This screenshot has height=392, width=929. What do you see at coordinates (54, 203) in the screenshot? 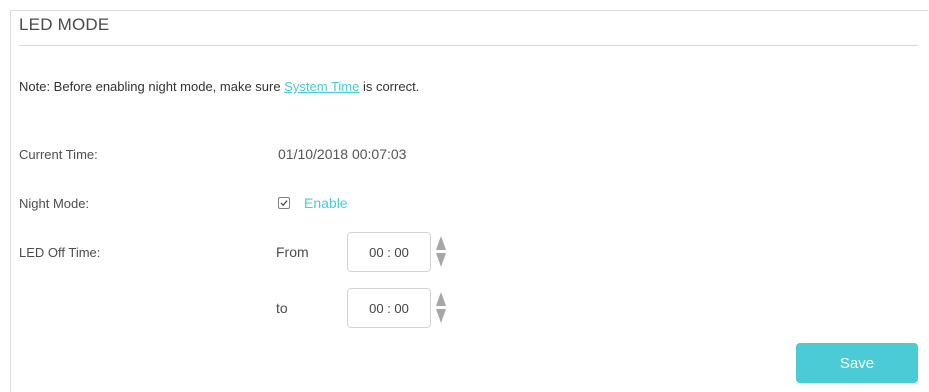
I see `night-mode-label: Night Mode:` at bounding box center [54, 203].